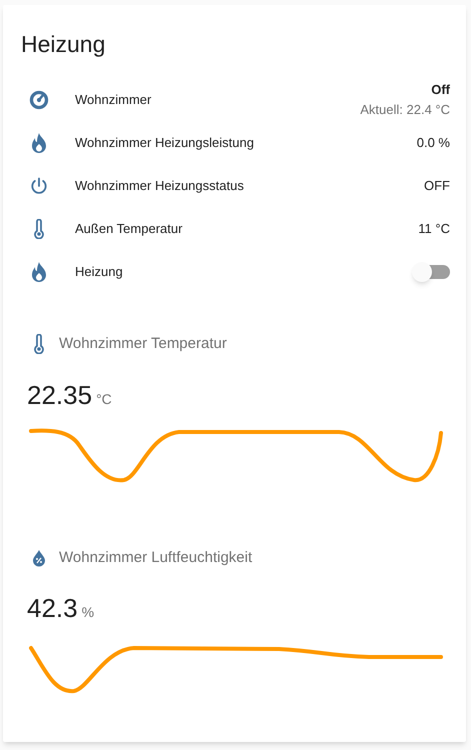 Image resolution: width=471 pixels, height=750 pixels. What do you see at coordinates (155, 558) in the screenshot?
I see `sensor-title: Wohnzimmer Luftfeuchtigkeit` at bounding box center [155, 558].